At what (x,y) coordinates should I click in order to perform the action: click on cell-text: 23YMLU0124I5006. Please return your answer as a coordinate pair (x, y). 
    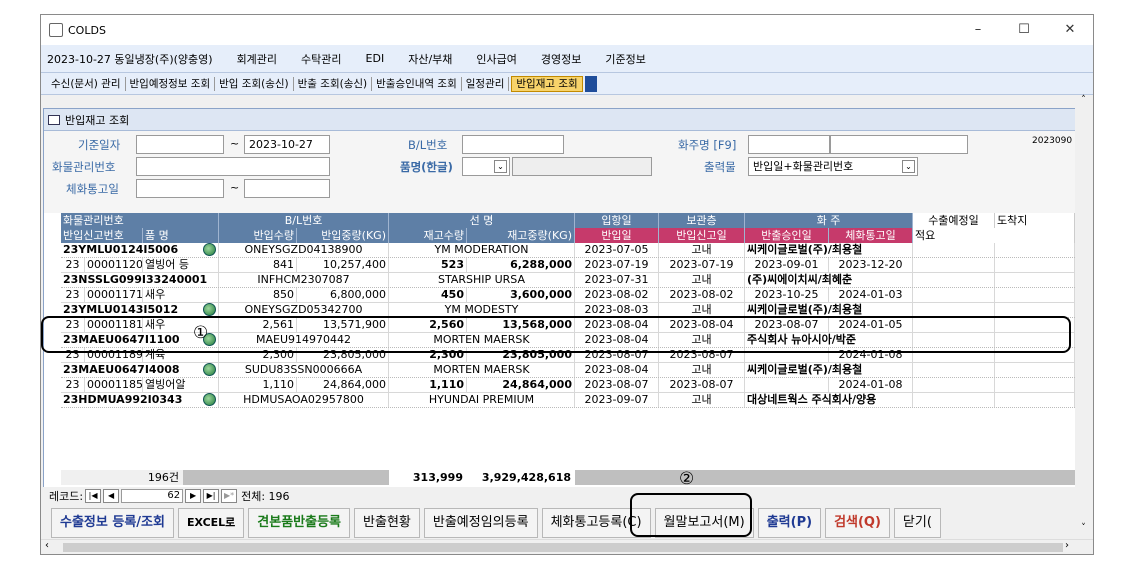
    Looking at the image, I should click on (121, 249).